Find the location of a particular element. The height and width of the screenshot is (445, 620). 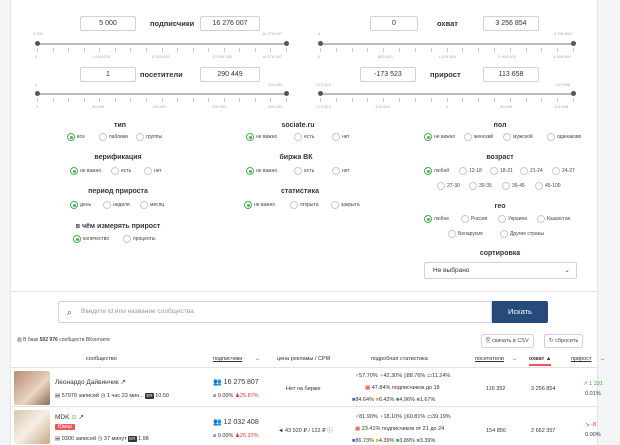

geo-option-kazakhstan: Казахстан is located at coordinates (553, 219).